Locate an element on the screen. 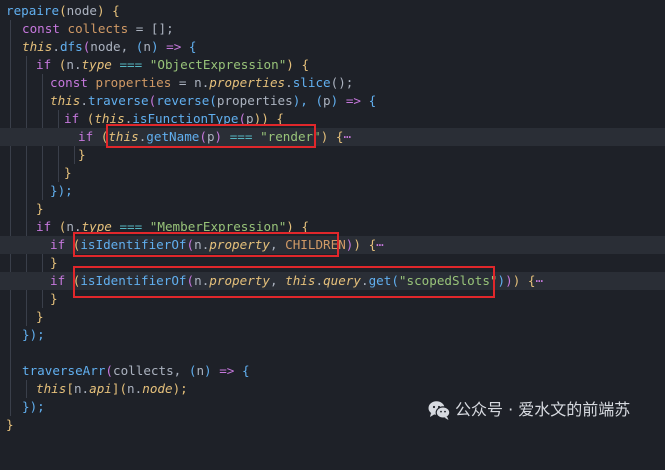 This screenshot has height=470, width=665. code-function: repaire is located at coordinates (33, 10).